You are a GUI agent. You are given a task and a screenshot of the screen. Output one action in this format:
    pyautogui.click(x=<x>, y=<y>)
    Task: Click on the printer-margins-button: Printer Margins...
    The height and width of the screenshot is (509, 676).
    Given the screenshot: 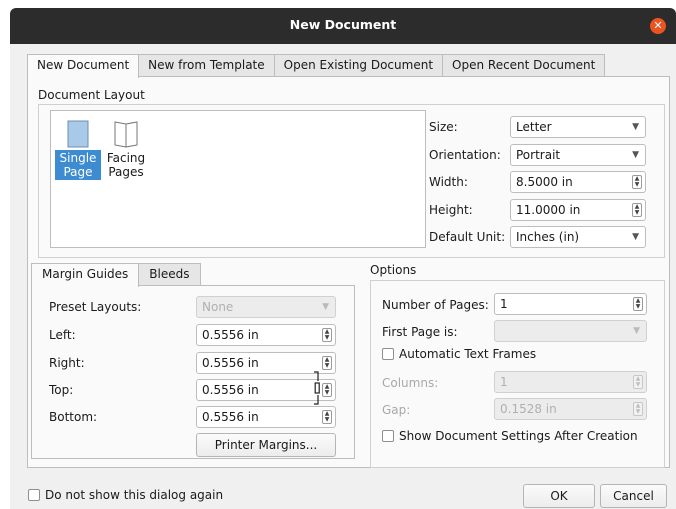 What is the action you would take?
    pyautogui.click(x=266, y=445)
    